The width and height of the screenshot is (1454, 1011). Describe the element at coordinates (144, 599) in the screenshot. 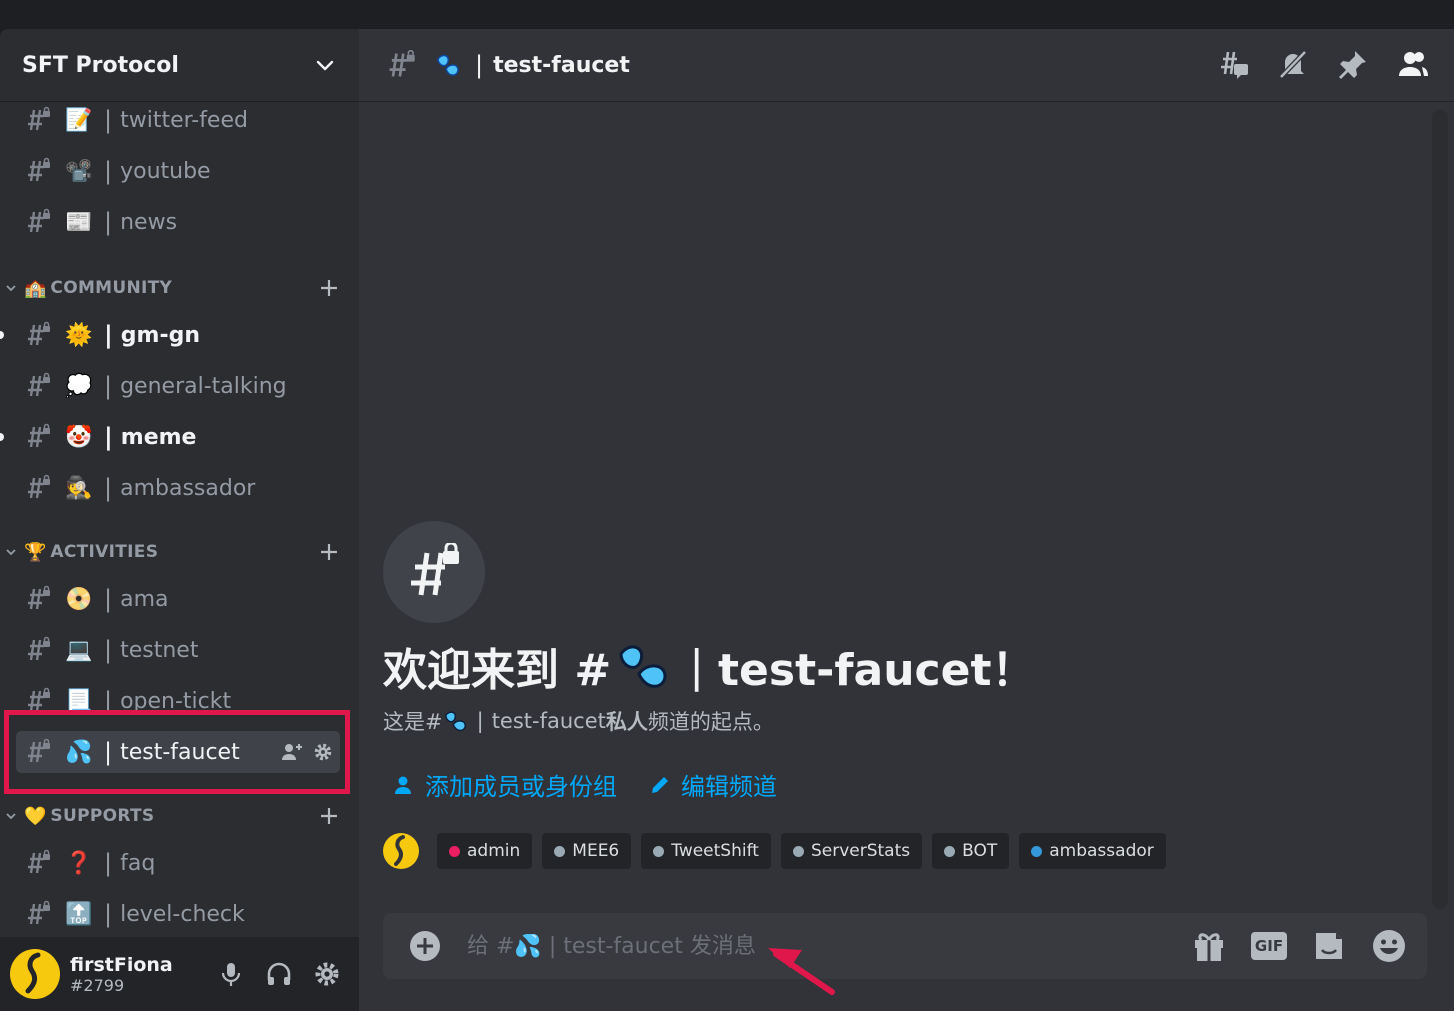

I see `channel-label: ama` at that location.